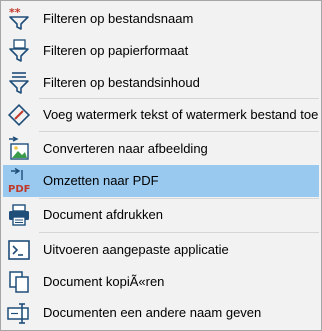 This screenshot has height=331, width=322. I want to click on printer-icon, so click(19, 215).